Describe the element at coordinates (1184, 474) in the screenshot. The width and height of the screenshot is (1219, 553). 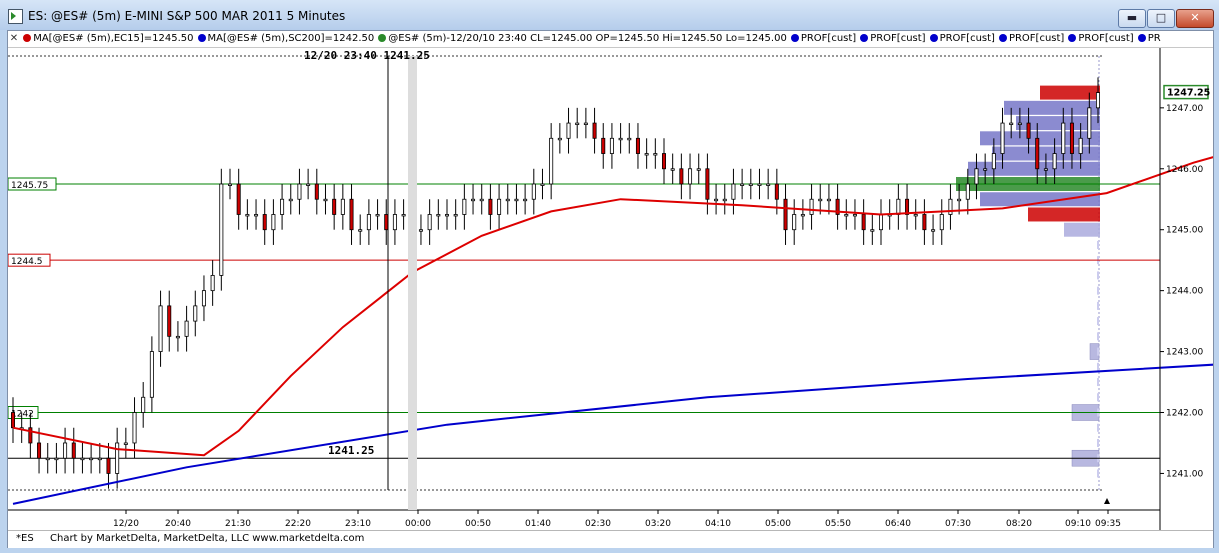
I see `y-tick-label: 1241.00` at that location.